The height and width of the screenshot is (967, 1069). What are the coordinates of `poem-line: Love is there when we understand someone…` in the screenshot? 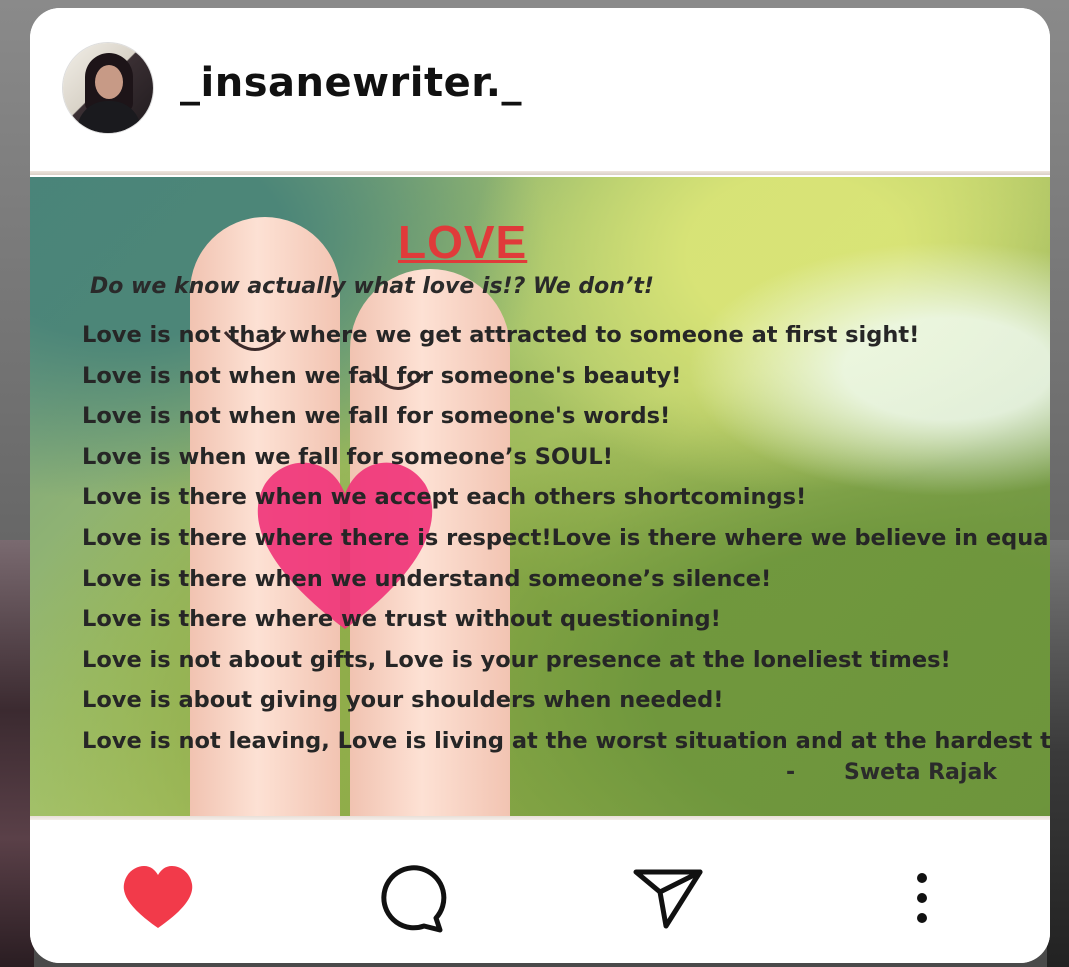 It's located at (427, 578).